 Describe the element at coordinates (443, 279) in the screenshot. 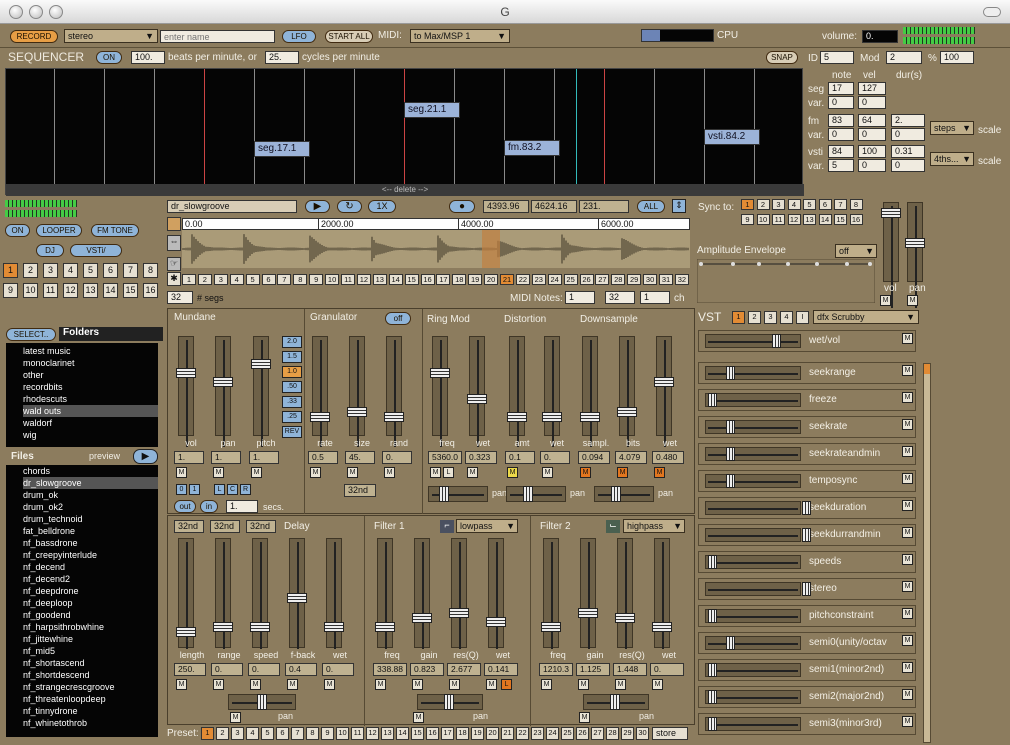

I see `segment-button: 17` at that location.